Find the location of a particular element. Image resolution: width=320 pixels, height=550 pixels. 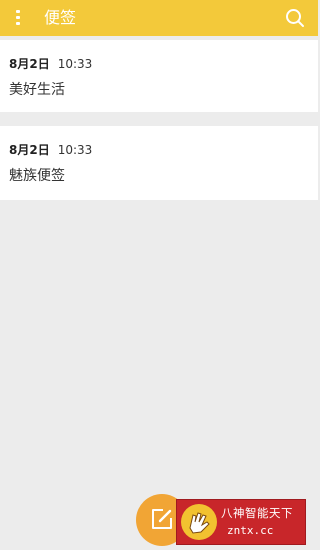

edit-icon is located at coordinates (162, 519).